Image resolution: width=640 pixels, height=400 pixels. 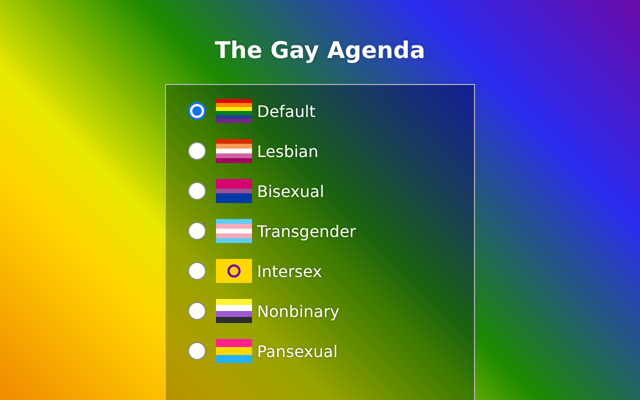 I want to click on option-label: Bisexual, so click(x=290, y=191).